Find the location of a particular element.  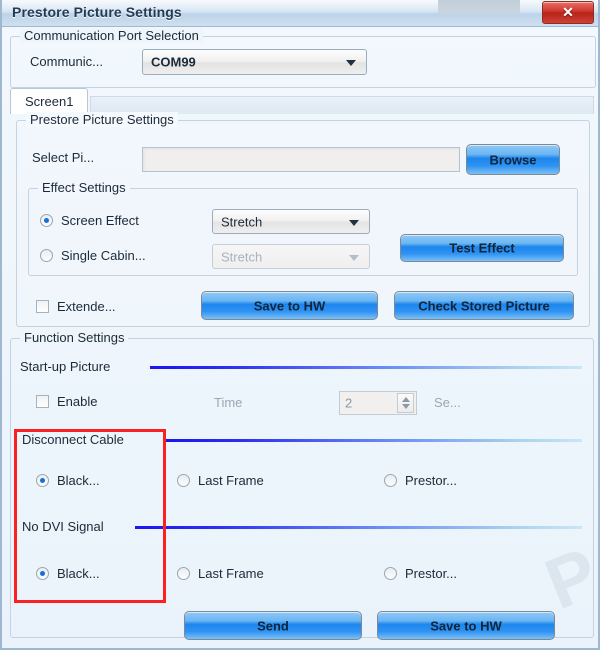

check-stored-picture-button: Check Stored Picture is located at coordinates (484, 305).